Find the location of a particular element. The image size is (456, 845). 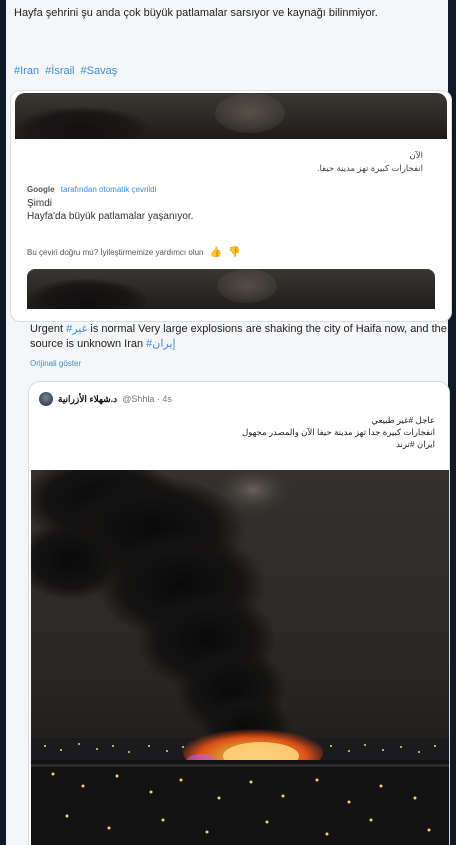

avatar is located at coordinates (46, 399).